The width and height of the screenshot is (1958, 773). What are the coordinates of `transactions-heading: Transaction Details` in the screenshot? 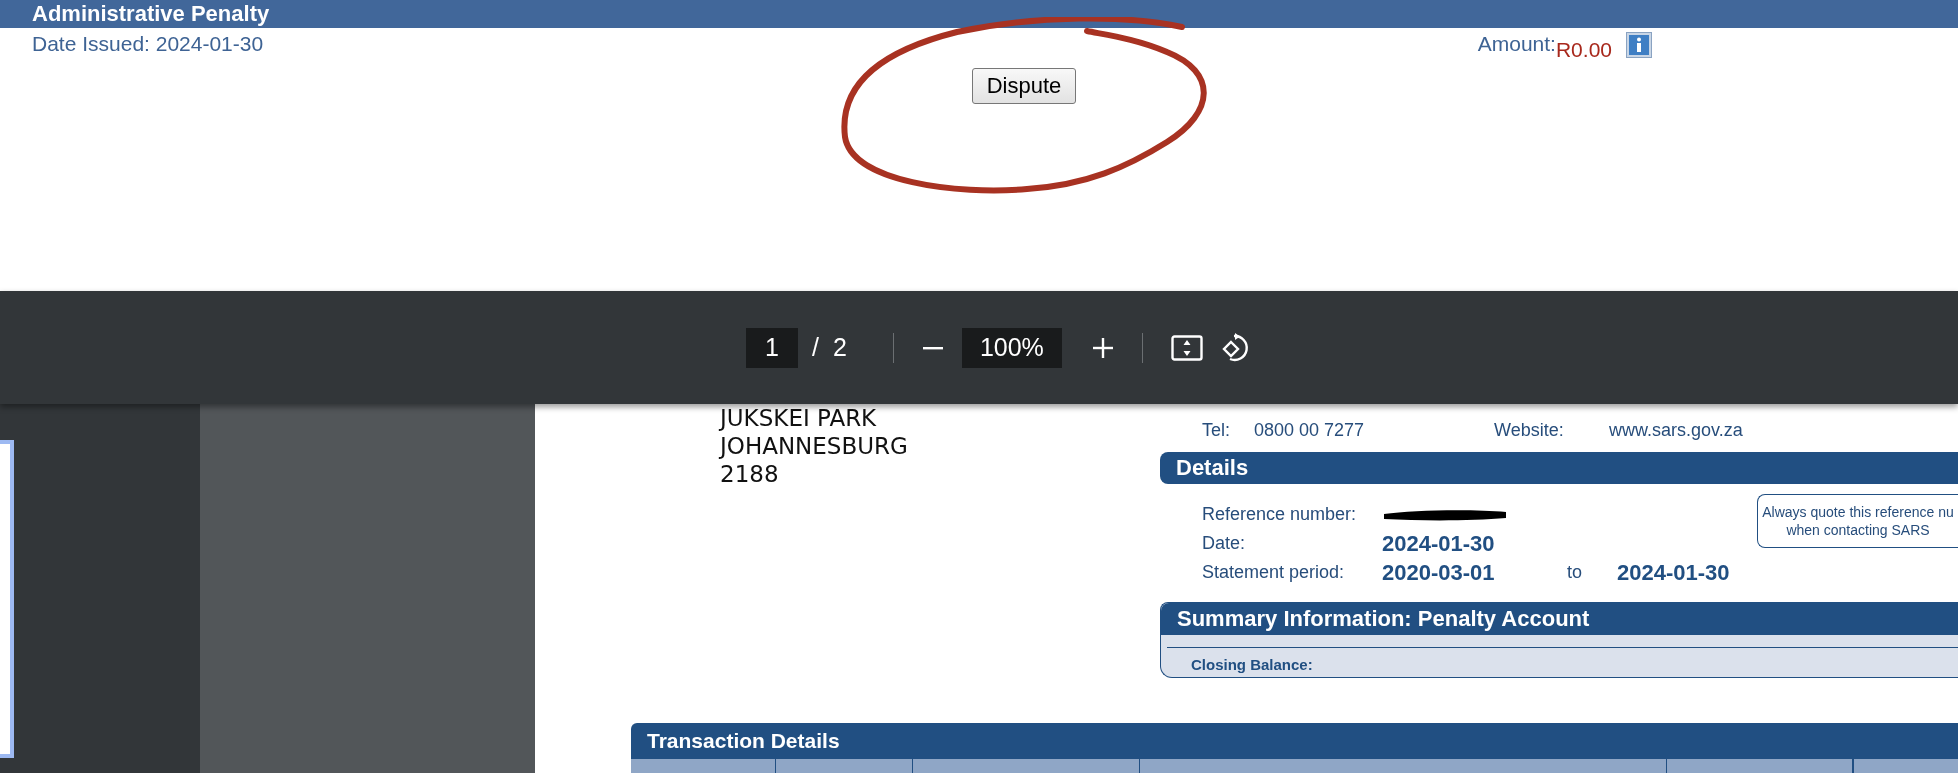 It's located at (1294, 741).